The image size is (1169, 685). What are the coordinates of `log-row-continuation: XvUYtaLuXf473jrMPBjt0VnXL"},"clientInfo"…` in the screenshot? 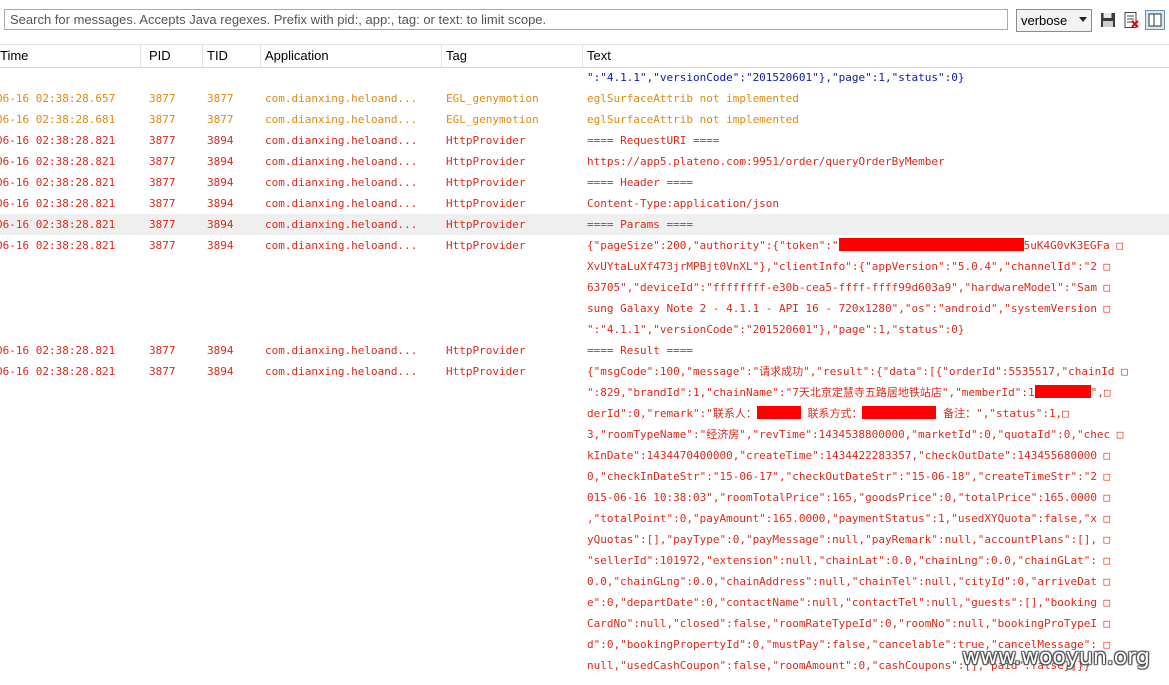 It's located at (584, 266).